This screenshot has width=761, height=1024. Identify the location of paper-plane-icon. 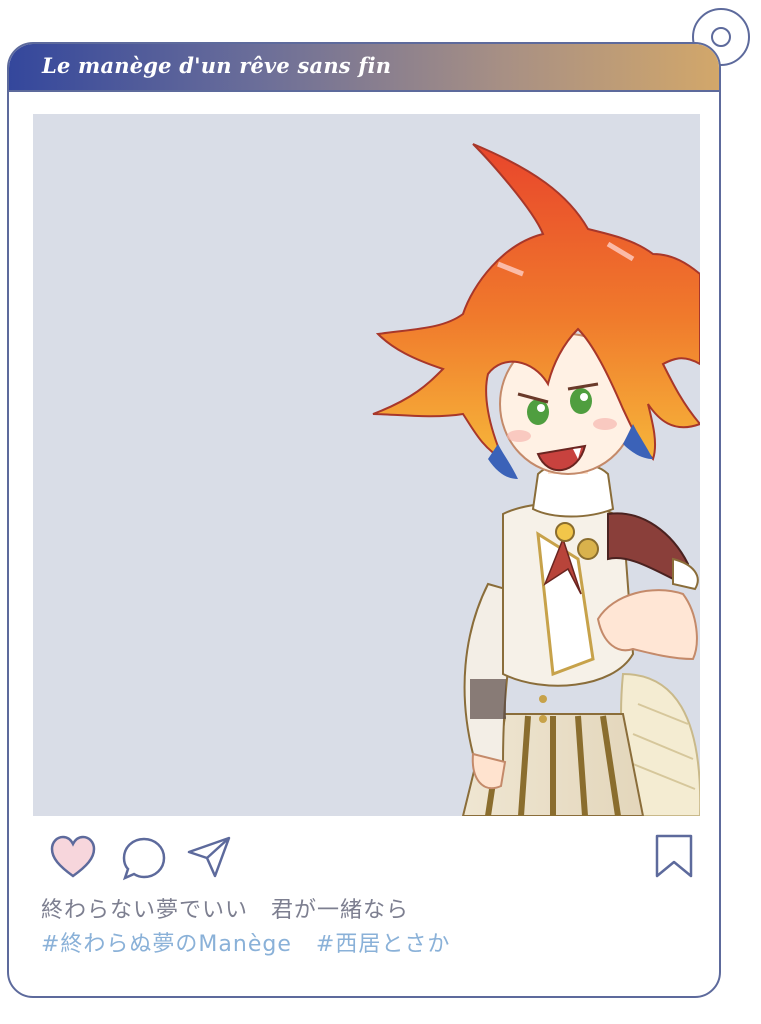
(209, 857).